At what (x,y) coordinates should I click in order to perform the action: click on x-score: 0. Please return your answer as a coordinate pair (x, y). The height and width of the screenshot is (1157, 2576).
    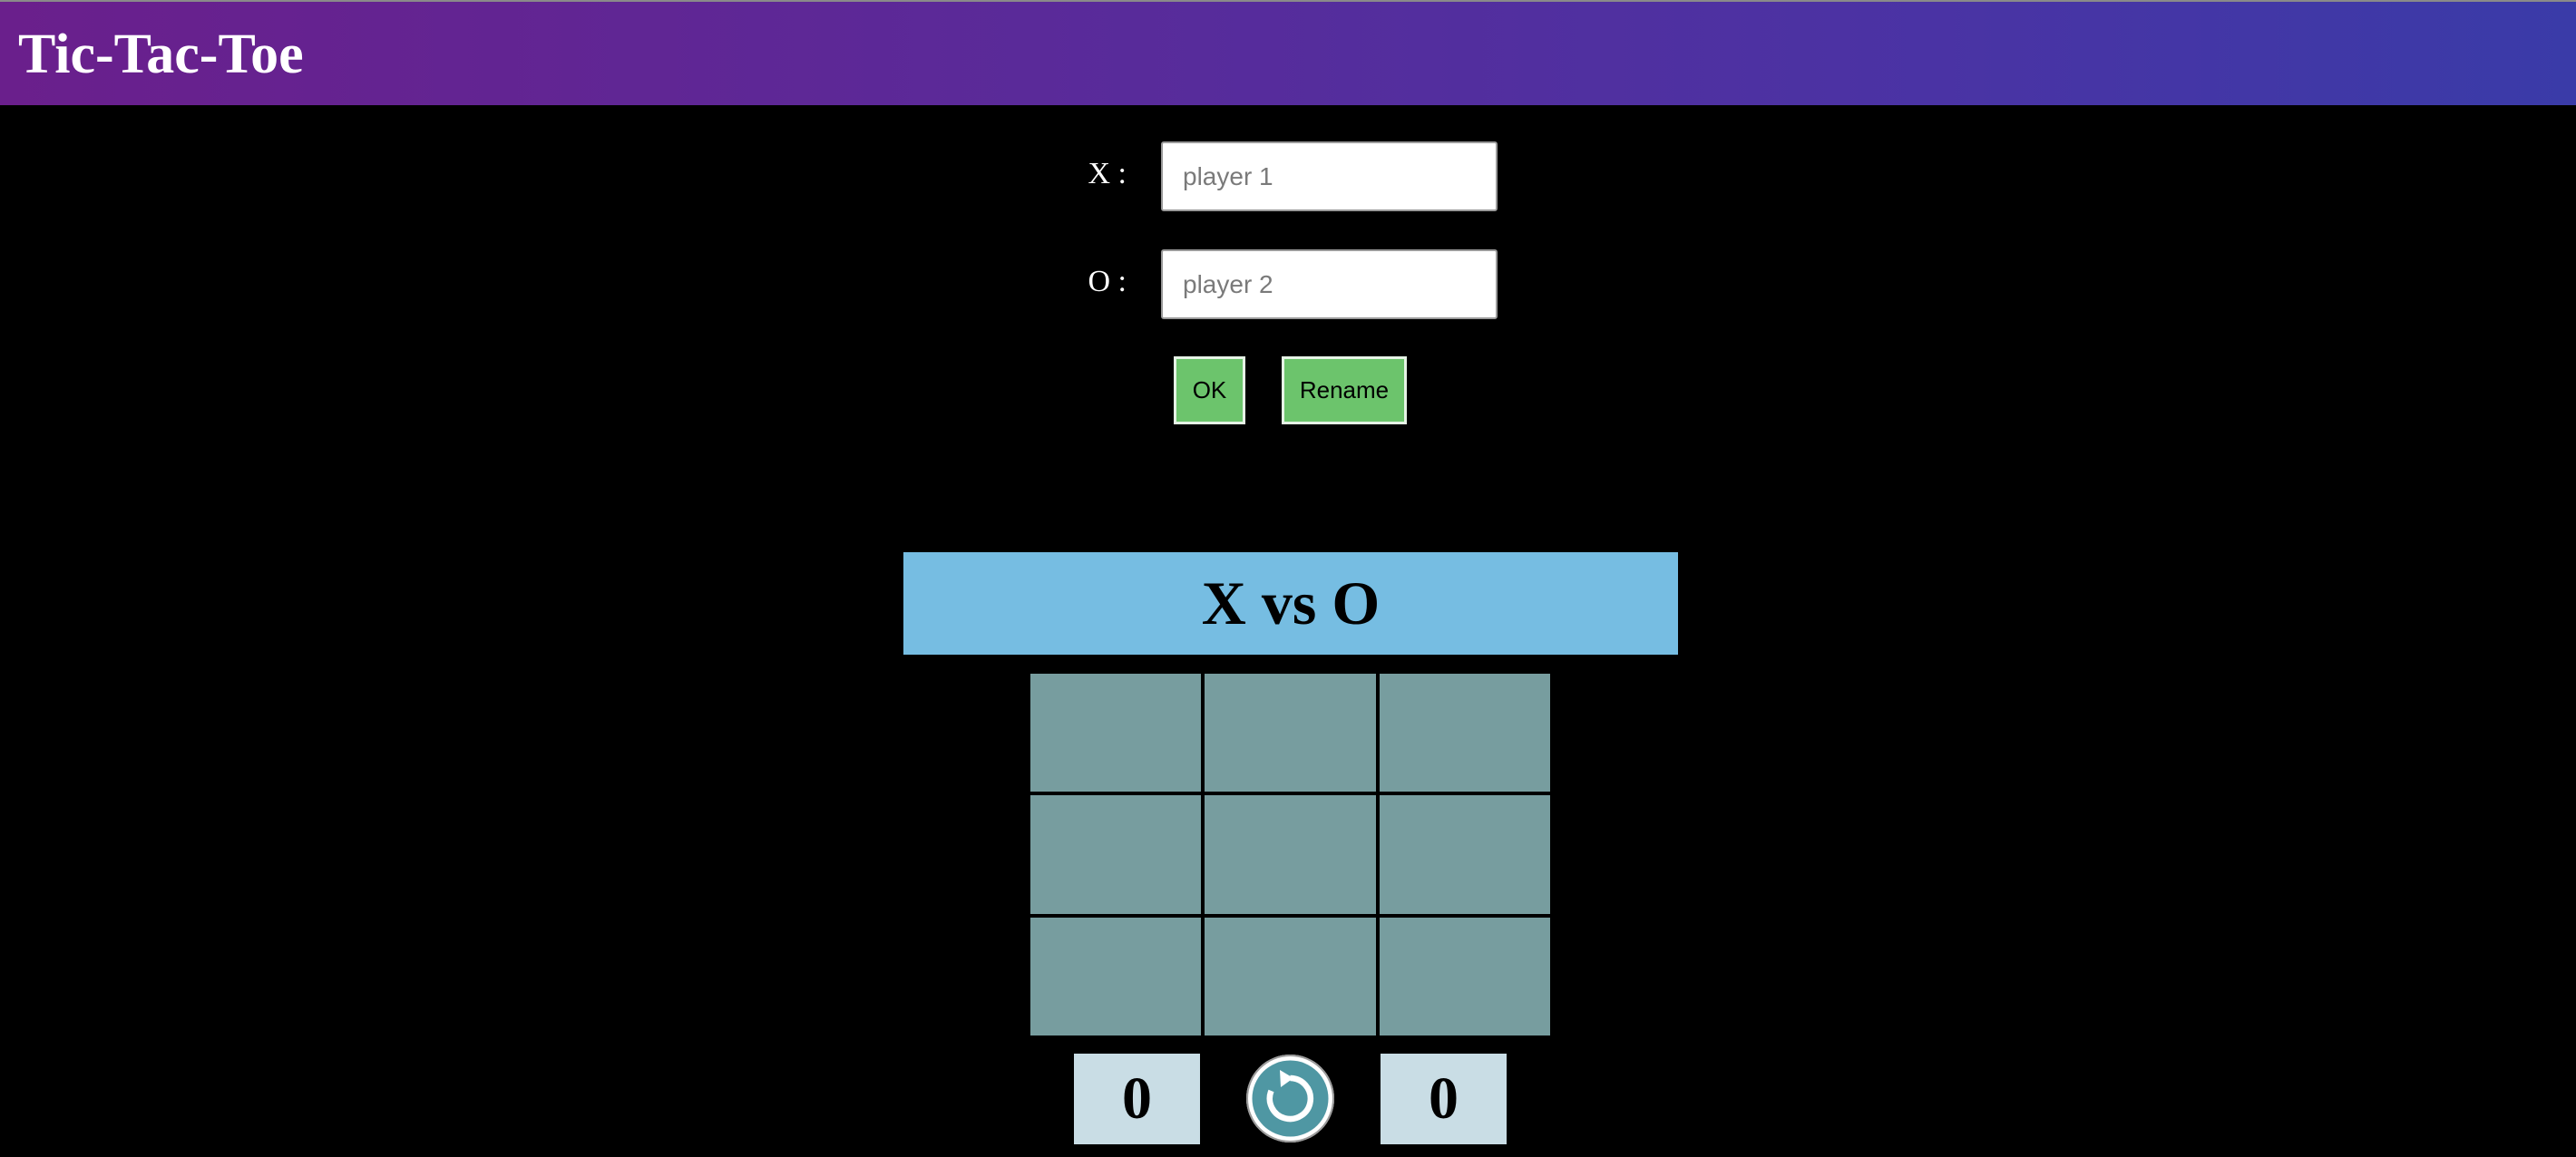
    Looking at the image, I should click on (1137, 1099).